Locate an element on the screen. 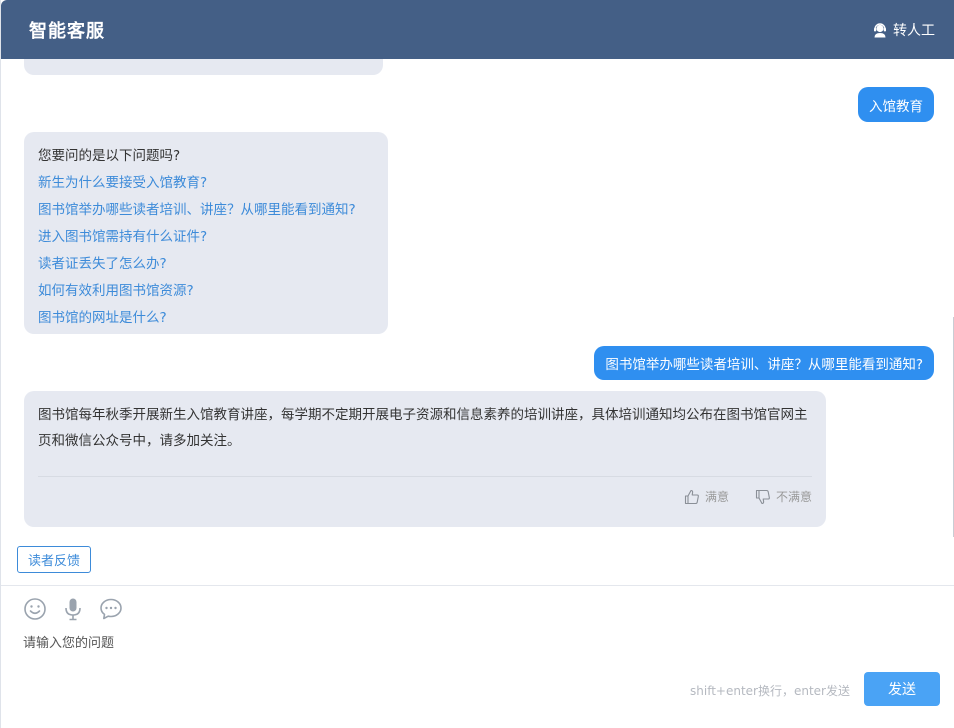 This screenshot has width=954, height=728. answer-divider is located at coordinates (425, 476).